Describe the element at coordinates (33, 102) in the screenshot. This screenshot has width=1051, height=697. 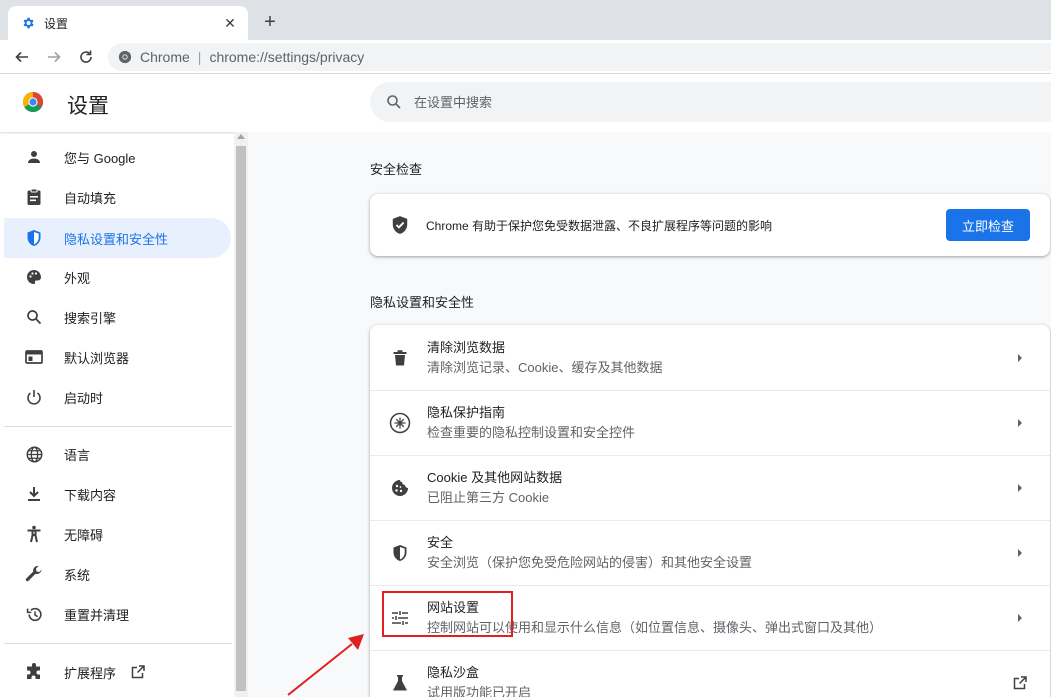
I see `chrome-logo-icon` at that location.